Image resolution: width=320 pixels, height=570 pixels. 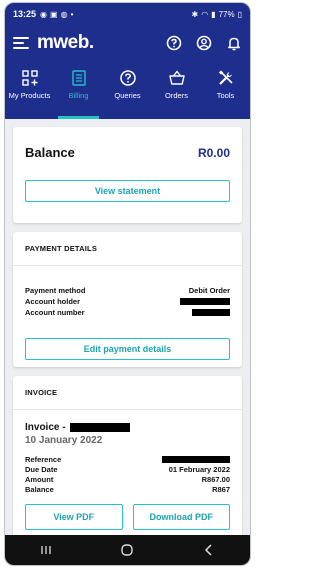 I want to click on balance-value: R0.00, so click(x=213, y=152).